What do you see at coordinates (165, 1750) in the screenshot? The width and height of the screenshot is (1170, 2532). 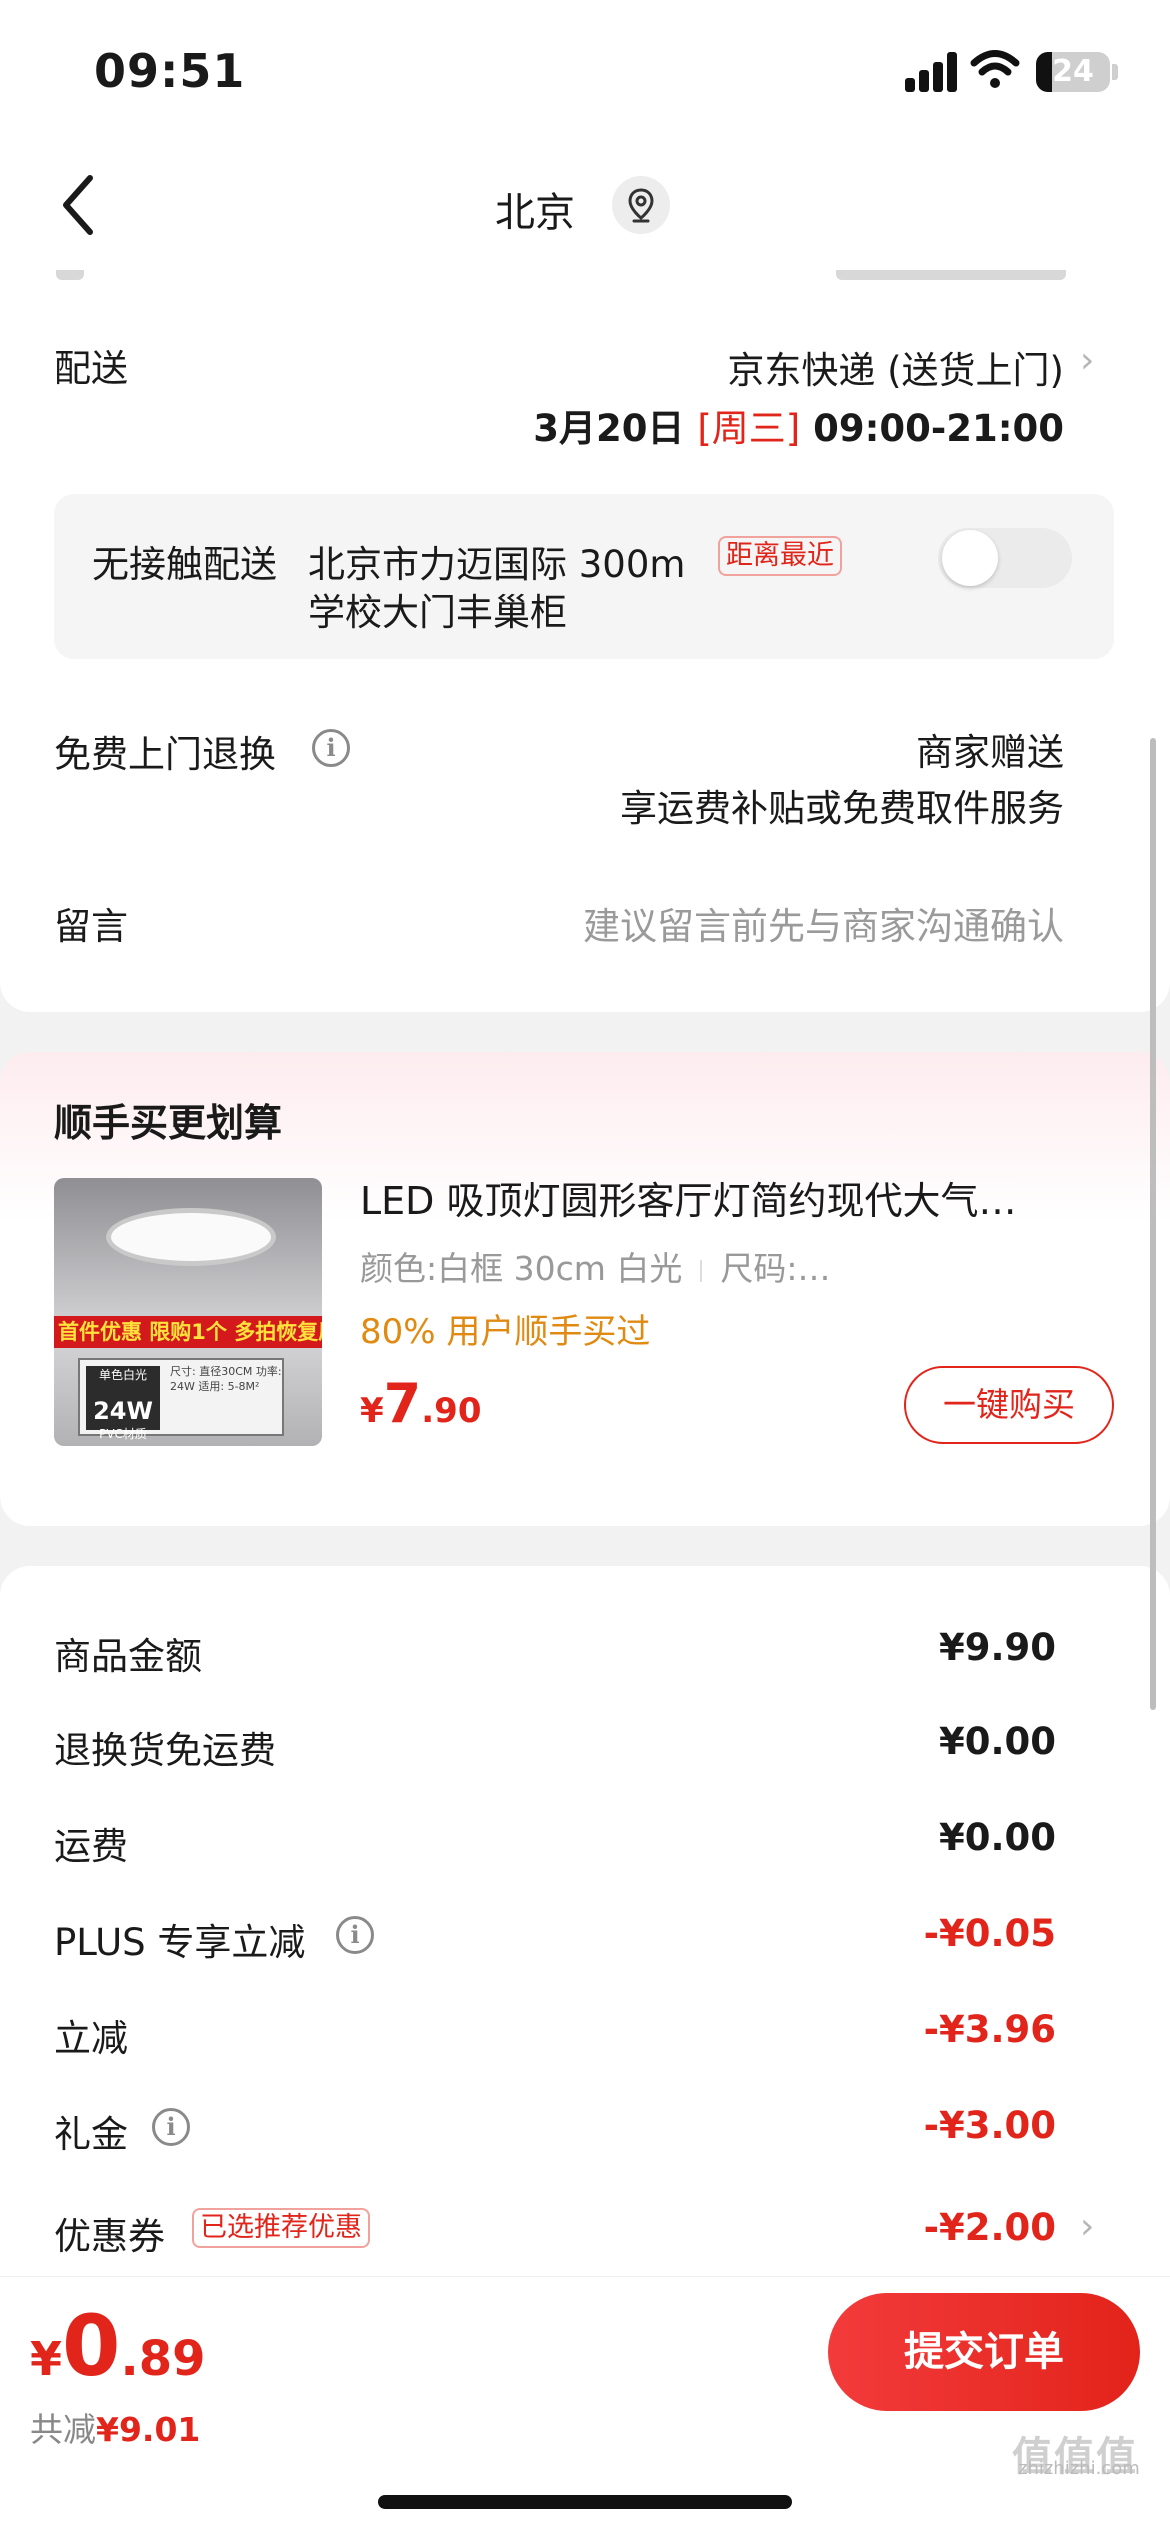 I see `summary-row-label: 退换货免运费` at bounding box center [165, 1750].